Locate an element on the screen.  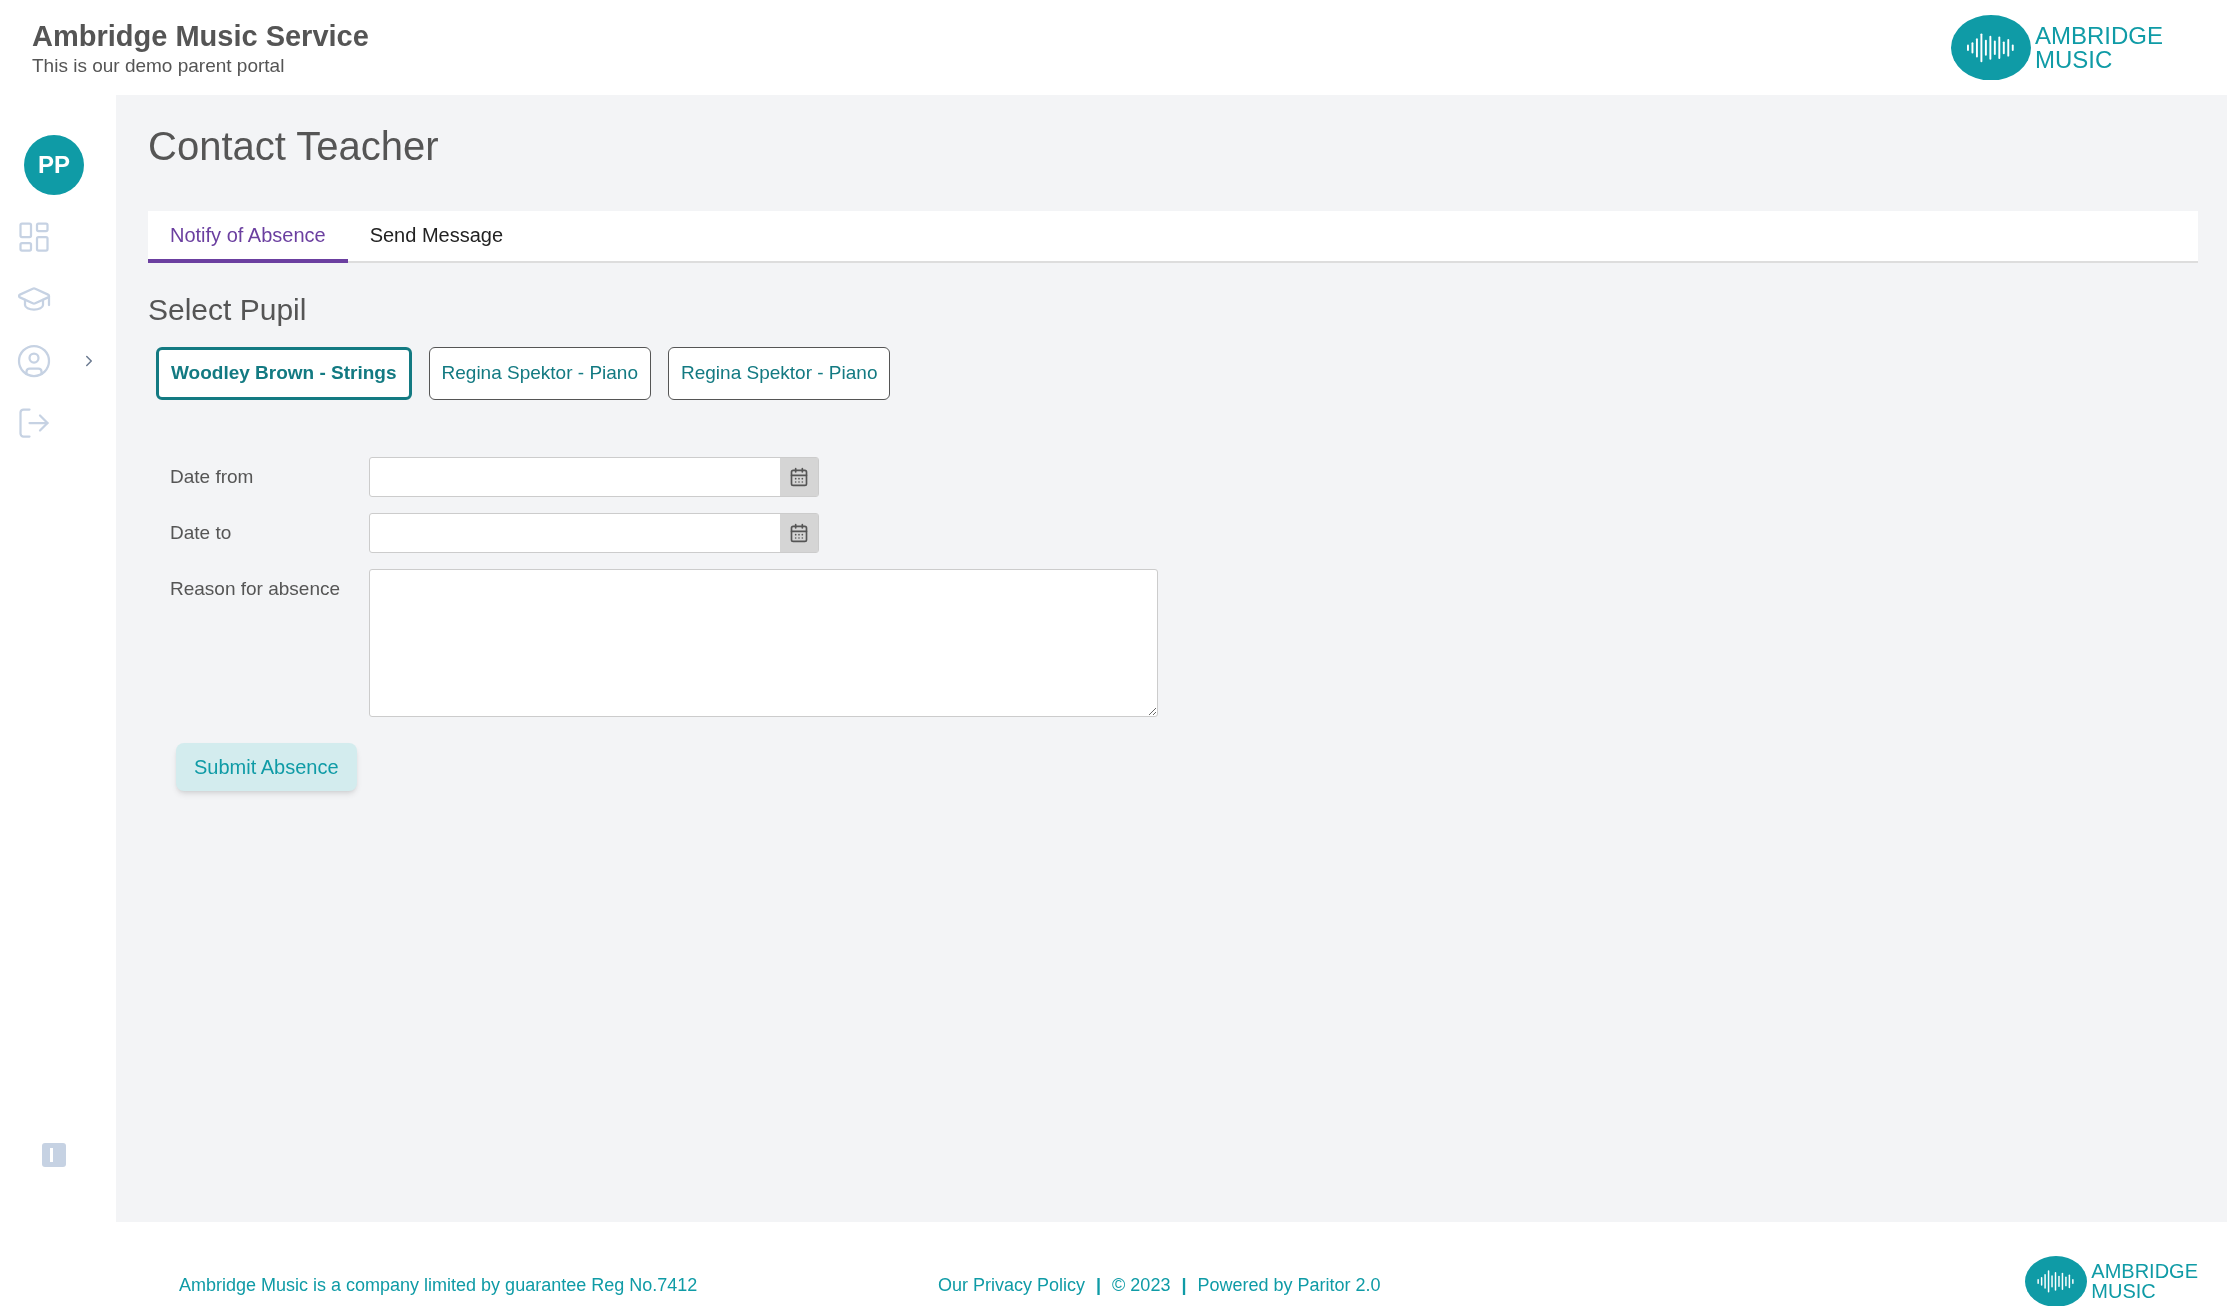
reason-textarea is located at coordinates (763, 643).